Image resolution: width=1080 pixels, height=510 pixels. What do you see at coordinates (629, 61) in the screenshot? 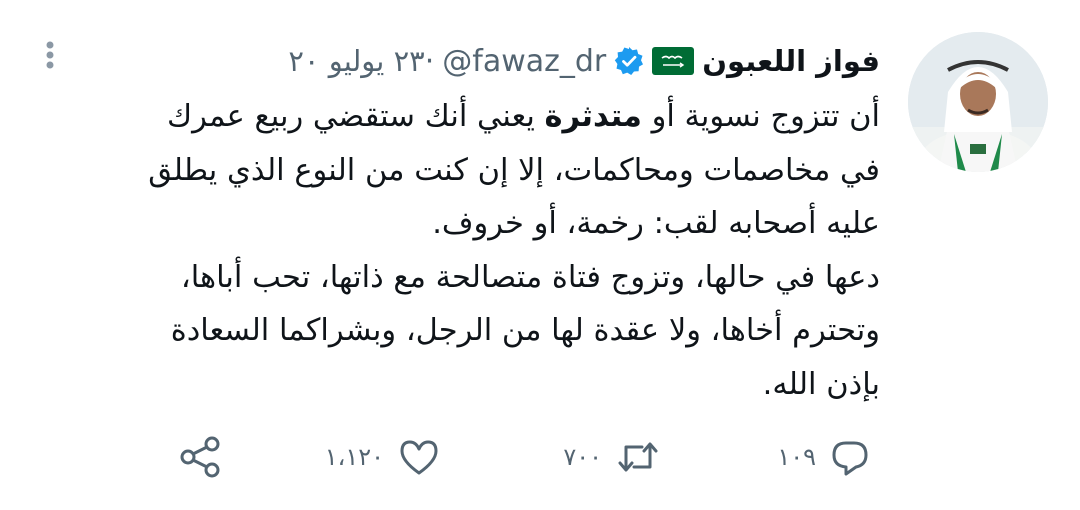
I see `verified-badge-icon` at bounding box center [629, 61].